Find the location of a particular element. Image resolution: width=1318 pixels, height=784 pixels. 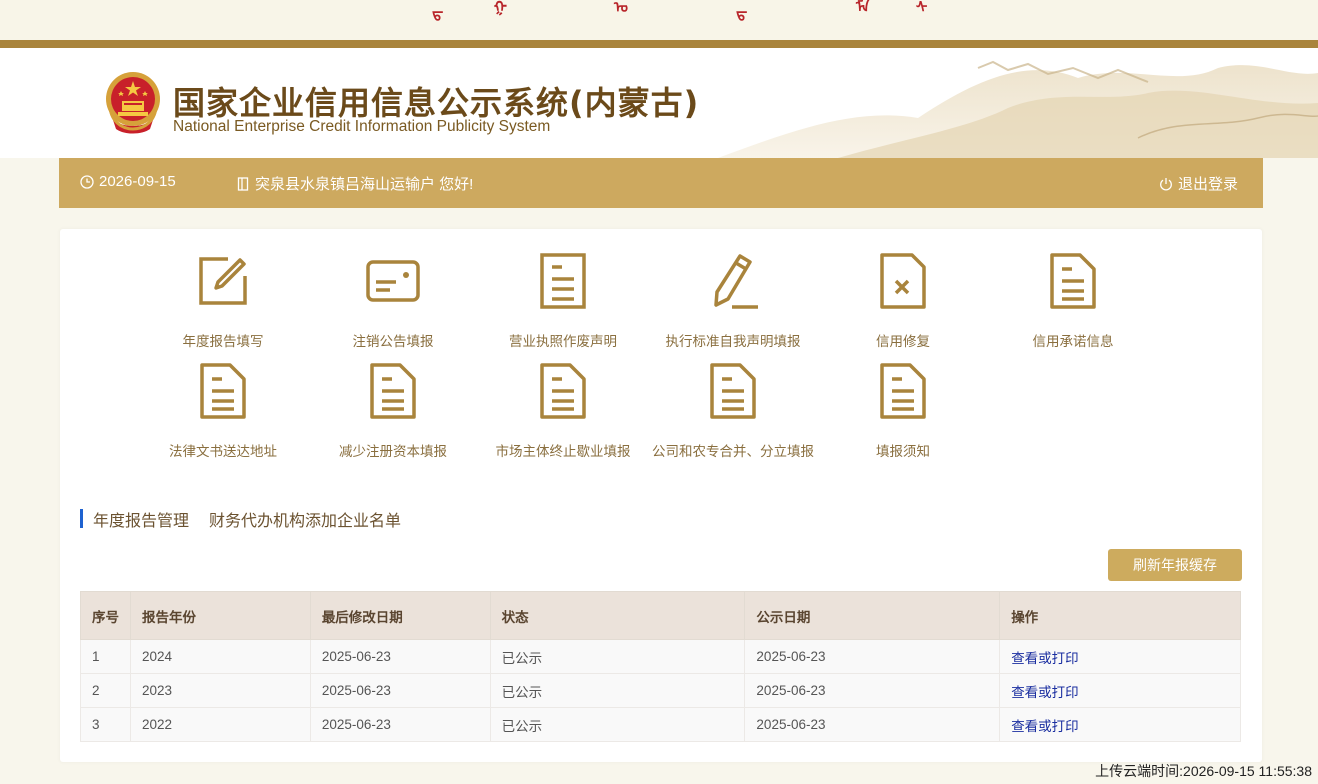

upload-timestamp: 上传云端时间:2026-09-15 11:55:38 is located at coordinates (1203, 771).